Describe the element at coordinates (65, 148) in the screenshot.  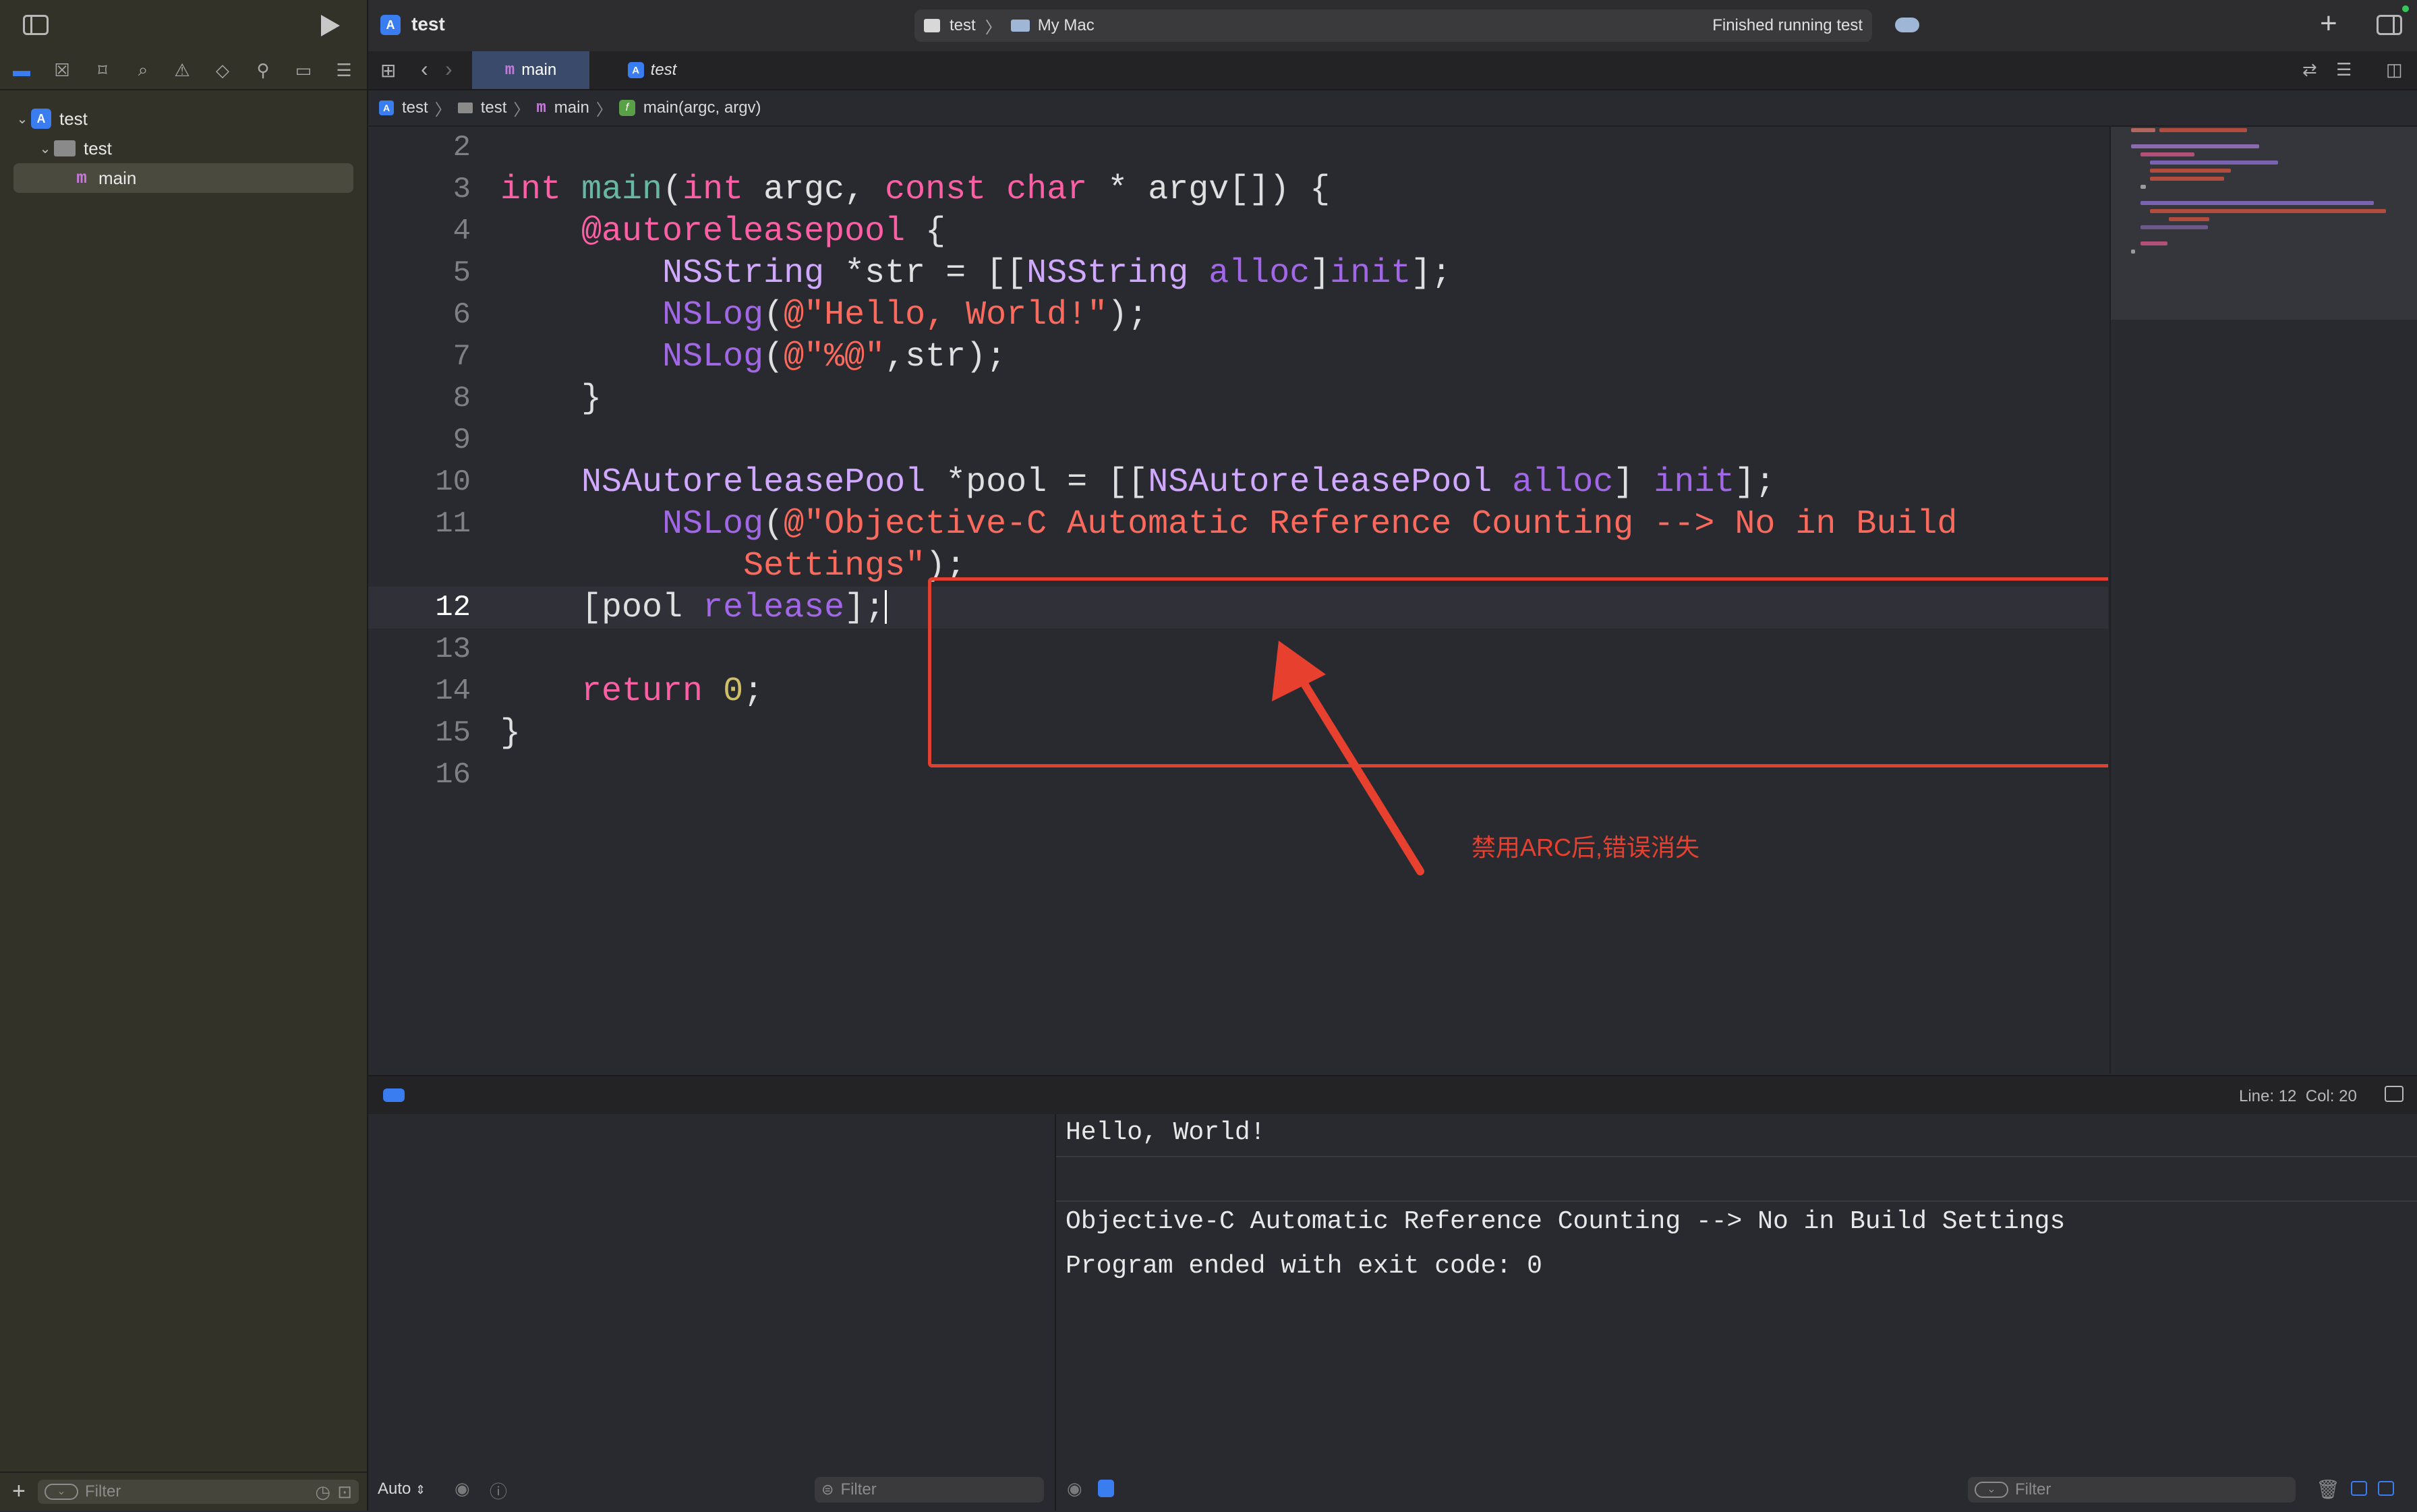
I see `folder-icon` at that location.